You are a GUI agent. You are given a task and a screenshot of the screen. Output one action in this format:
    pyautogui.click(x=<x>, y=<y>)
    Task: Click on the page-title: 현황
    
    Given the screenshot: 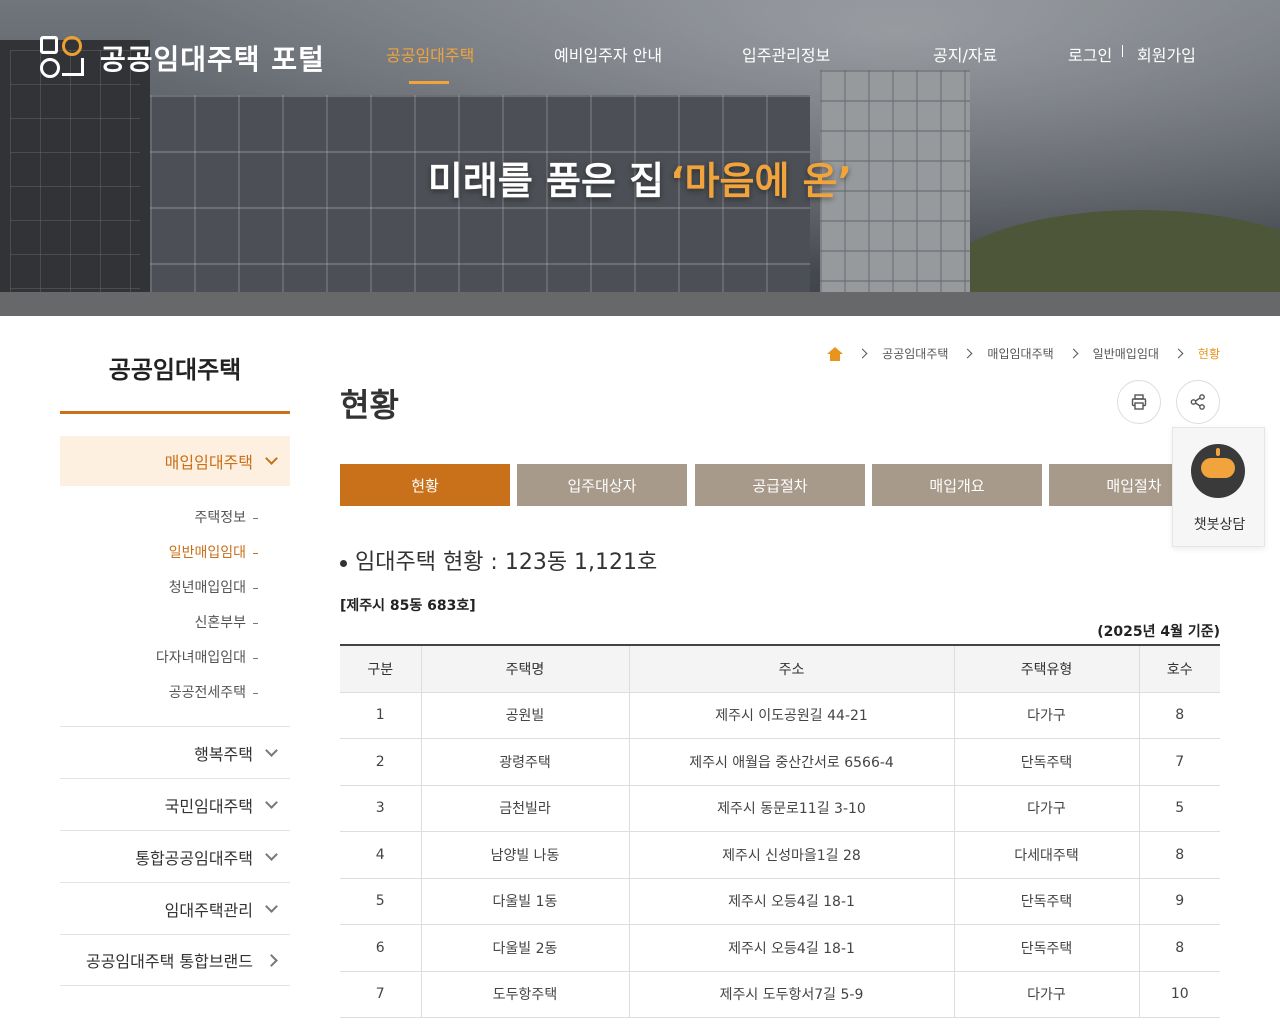 What is the action you would take?
    pyautogui.click(x=369, y=405)
    